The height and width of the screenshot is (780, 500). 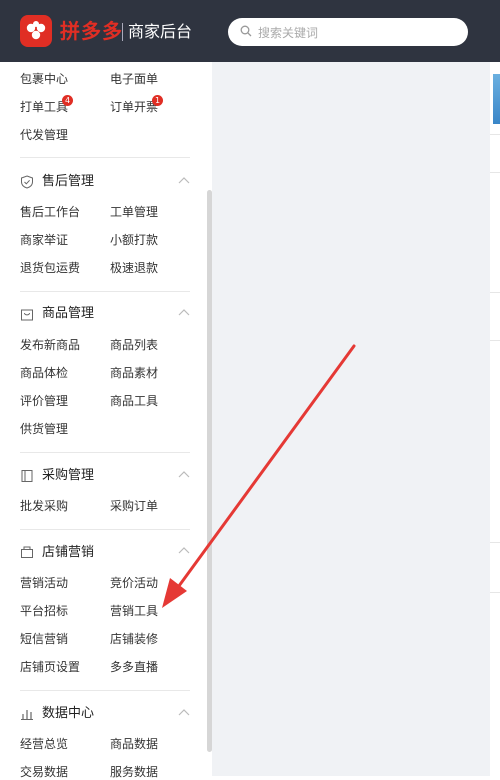 What do you see at coordinates (160, 31) in the screenshot?
I see `page-title: 商家后台` at bounding box center [160, 31].